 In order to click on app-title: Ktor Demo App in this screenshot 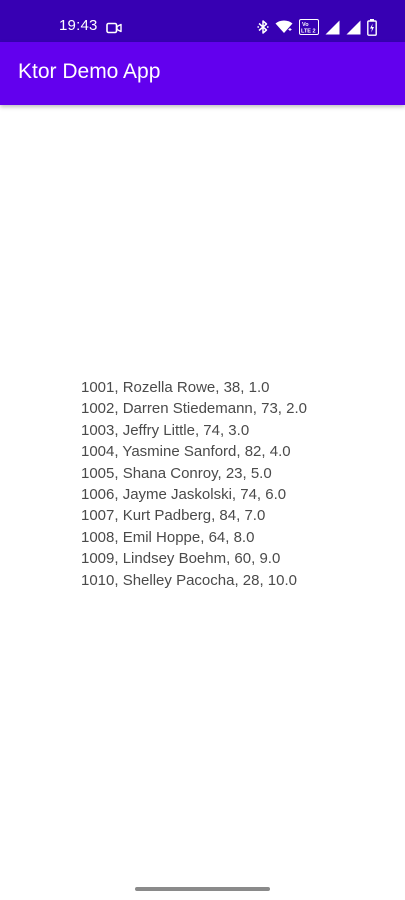, I will do `click(89, 71)`.